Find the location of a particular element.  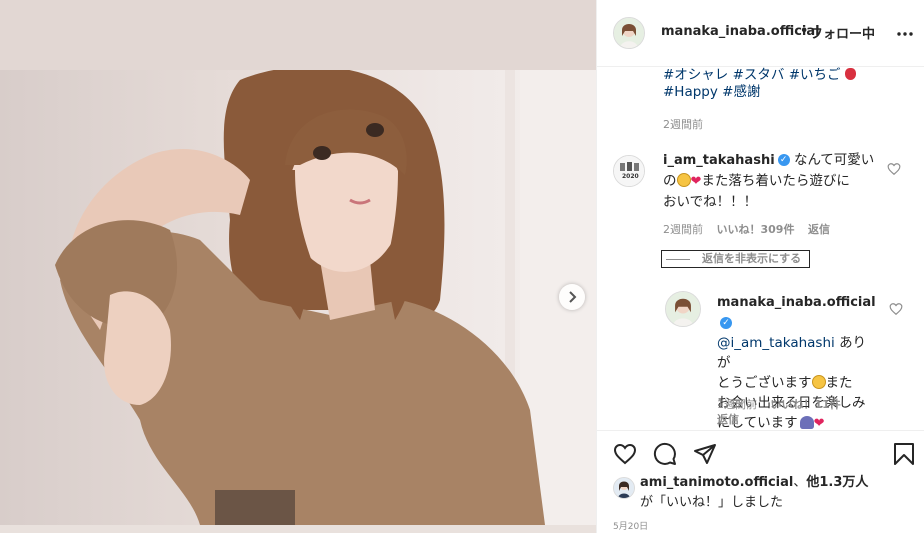

heart-icon is located at coordinates (625, 454).